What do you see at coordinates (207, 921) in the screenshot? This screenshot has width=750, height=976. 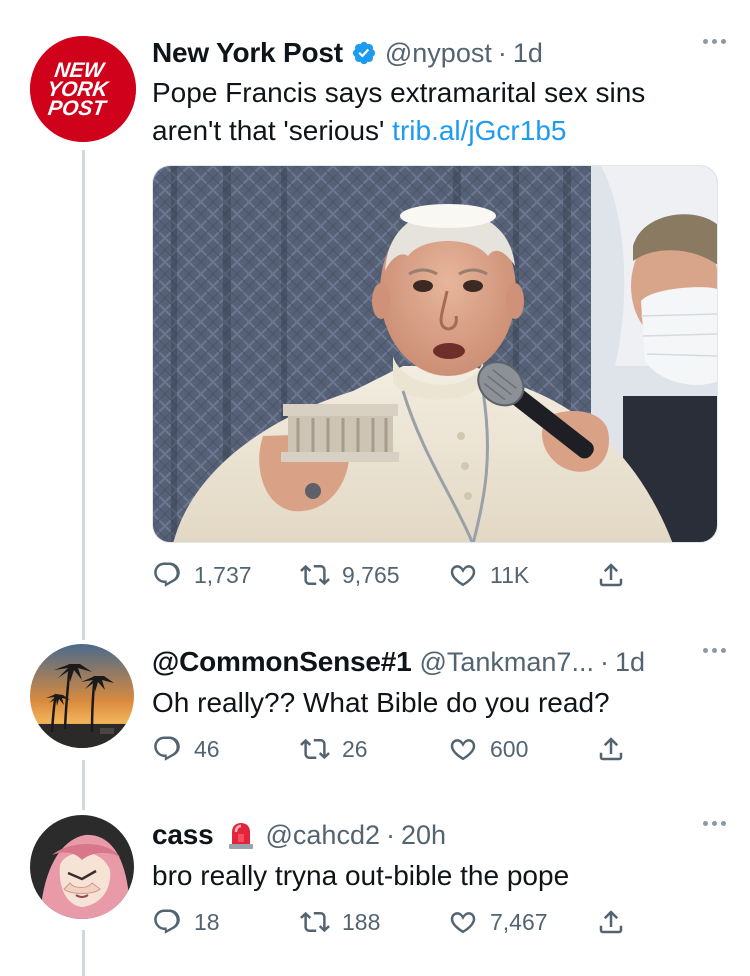 I see `reply-count: 18` at bounding box center [207, 921].